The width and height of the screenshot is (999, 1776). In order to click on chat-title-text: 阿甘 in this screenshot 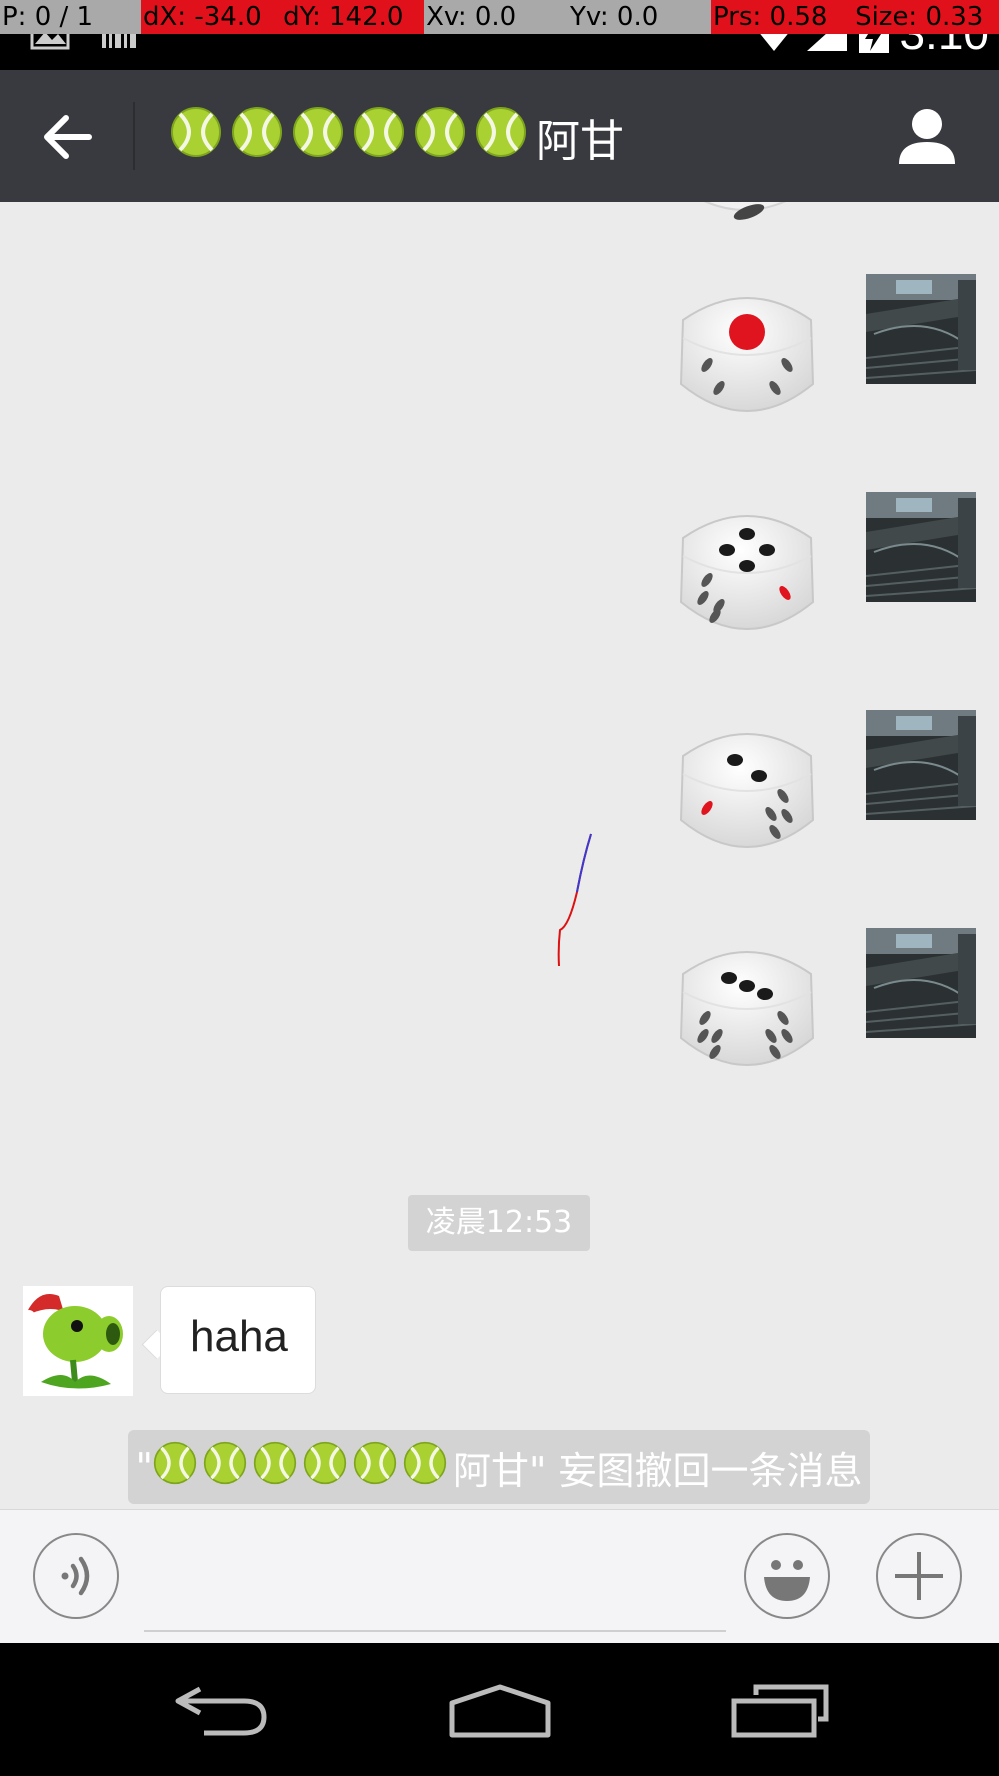, I will do `click(580, 141)`.